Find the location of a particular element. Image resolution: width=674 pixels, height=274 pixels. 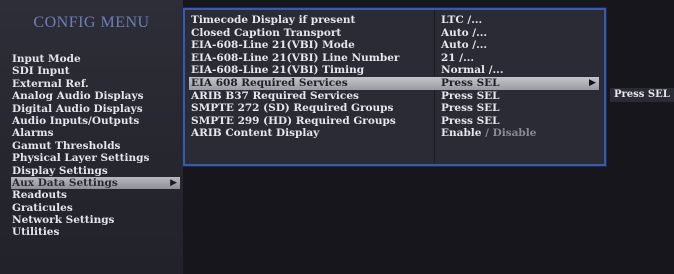

config-menu-title: CONFIG MENU is located at coordinates (91, 22).